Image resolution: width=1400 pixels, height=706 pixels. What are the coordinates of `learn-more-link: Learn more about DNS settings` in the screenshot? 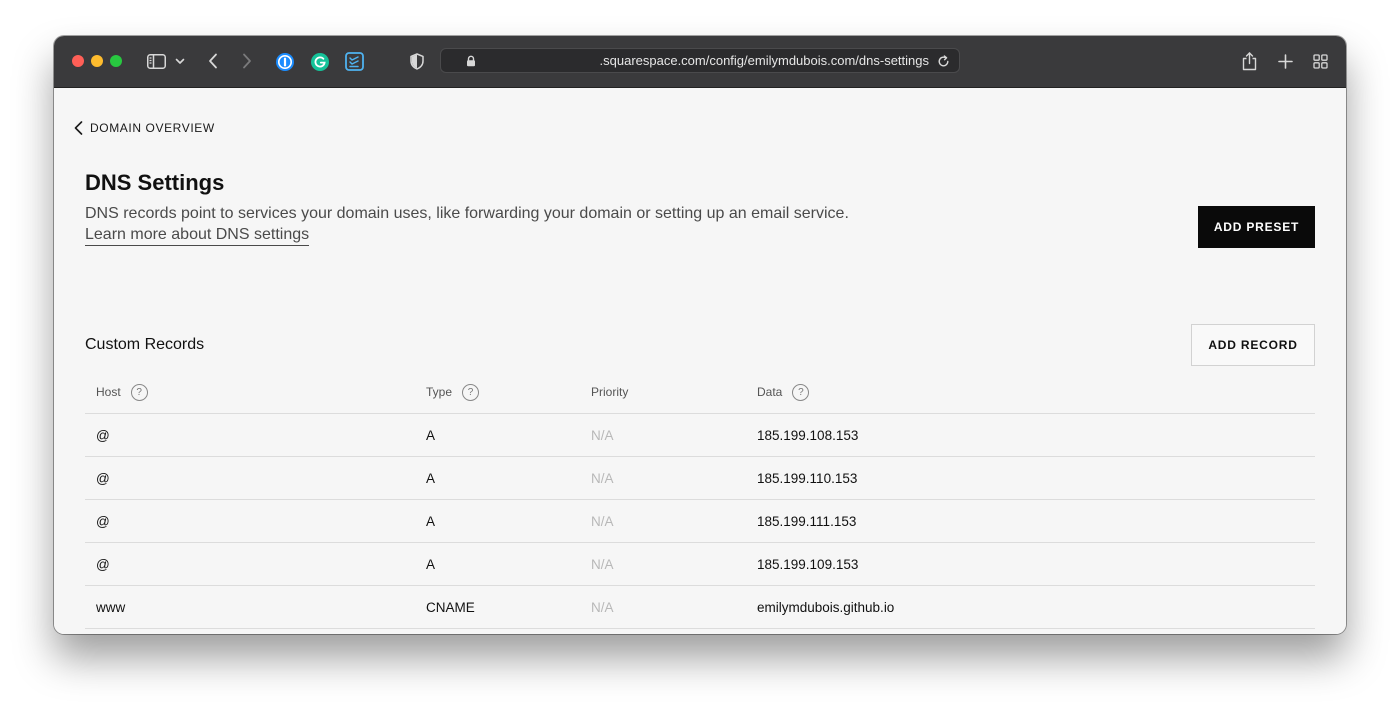 It's located at (197, 236).